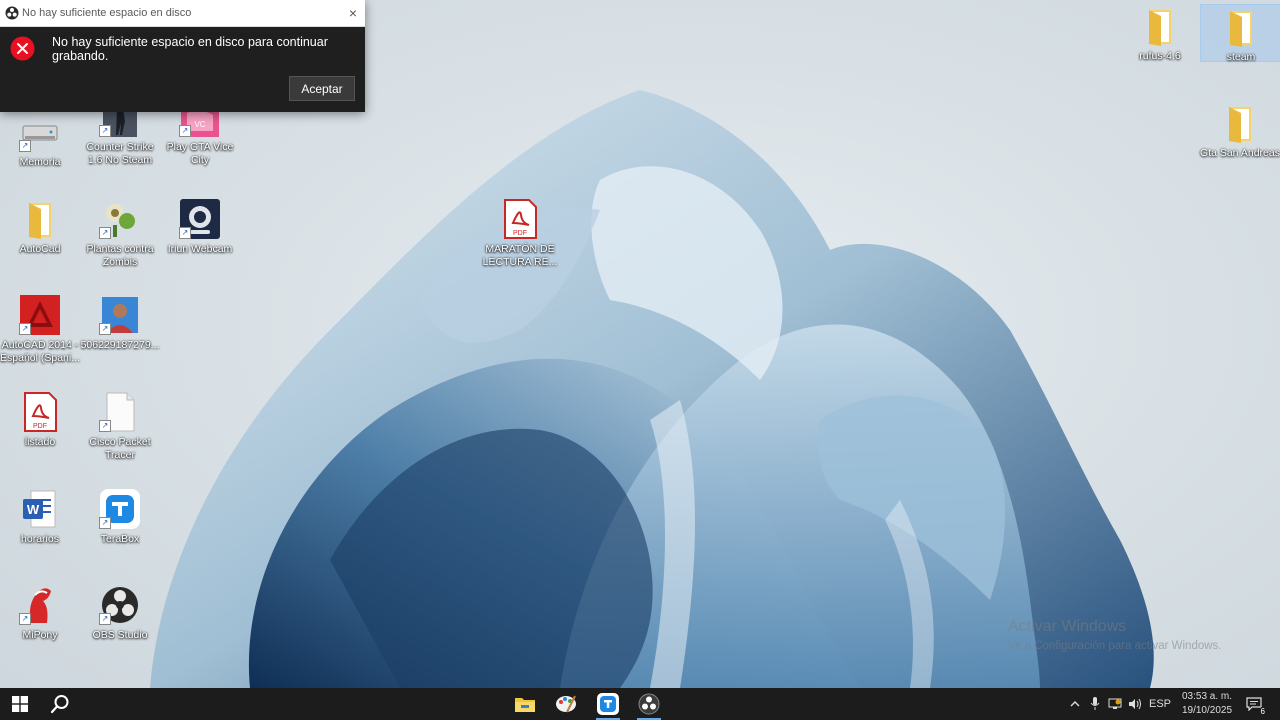 Image resolution: width=1280 pixels, height=720 pixels. Describe the element at coordinates (40, 249) in the screenshot. I see `desktop-icon-label: AutoCad` at that location.